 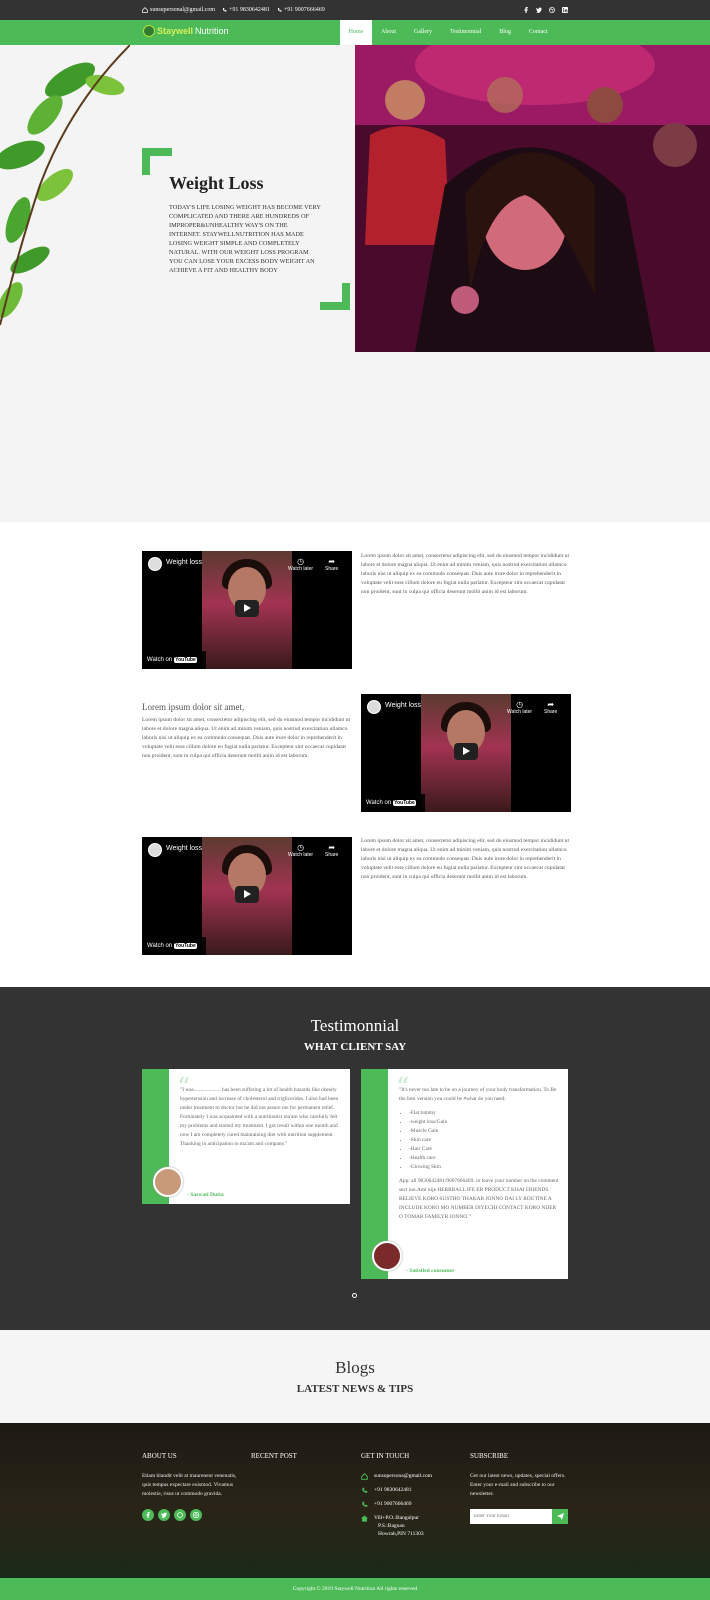 I want to click on newsletter-submit-button, so click(x=560, y=1516).